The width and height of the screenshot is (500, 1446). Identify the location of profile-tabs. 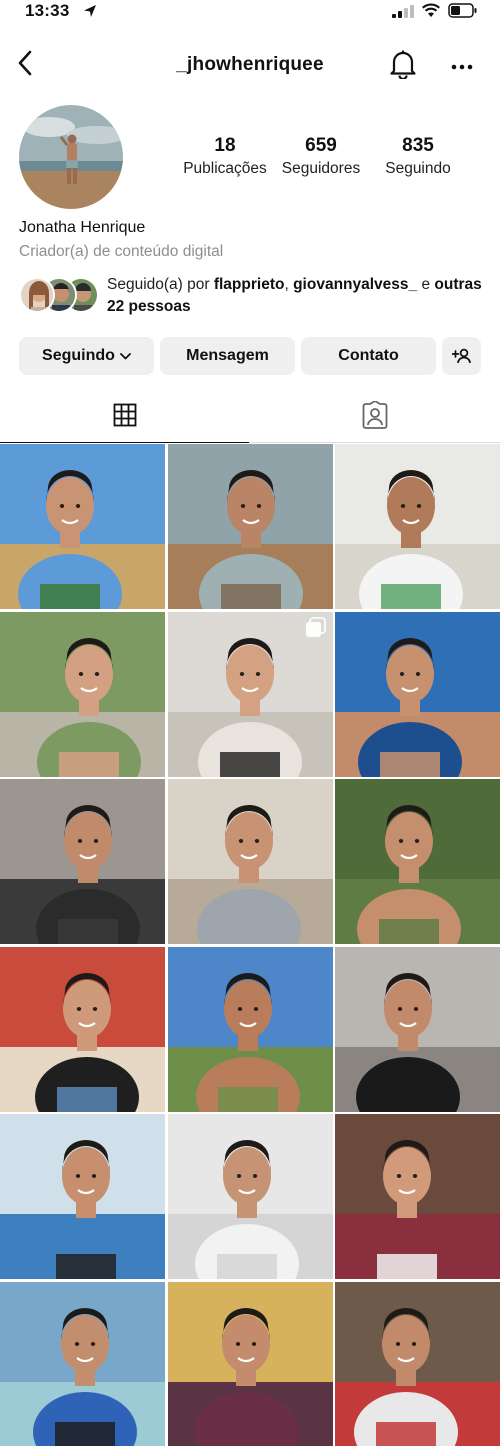
(250, 417).